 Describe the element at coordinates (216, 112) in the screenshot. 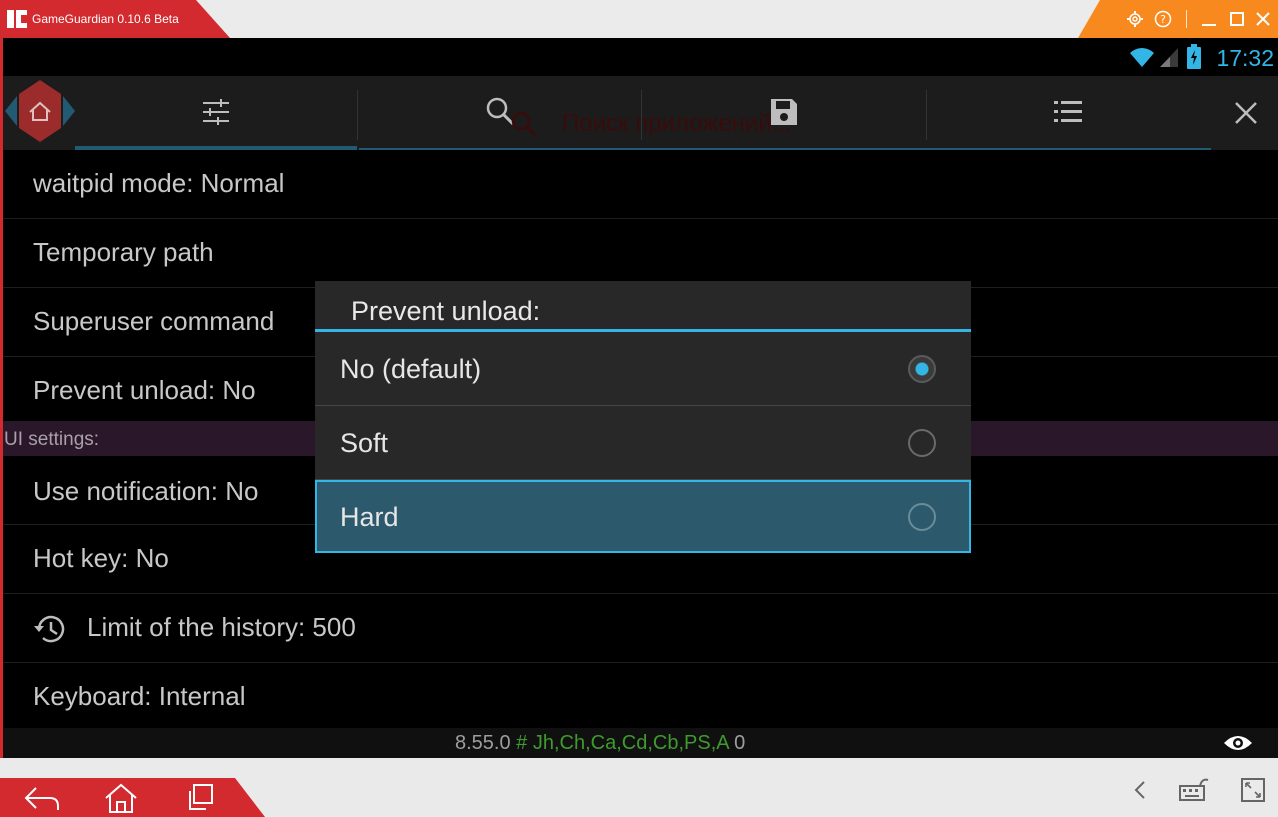

I see `sliders-icon` at that location.